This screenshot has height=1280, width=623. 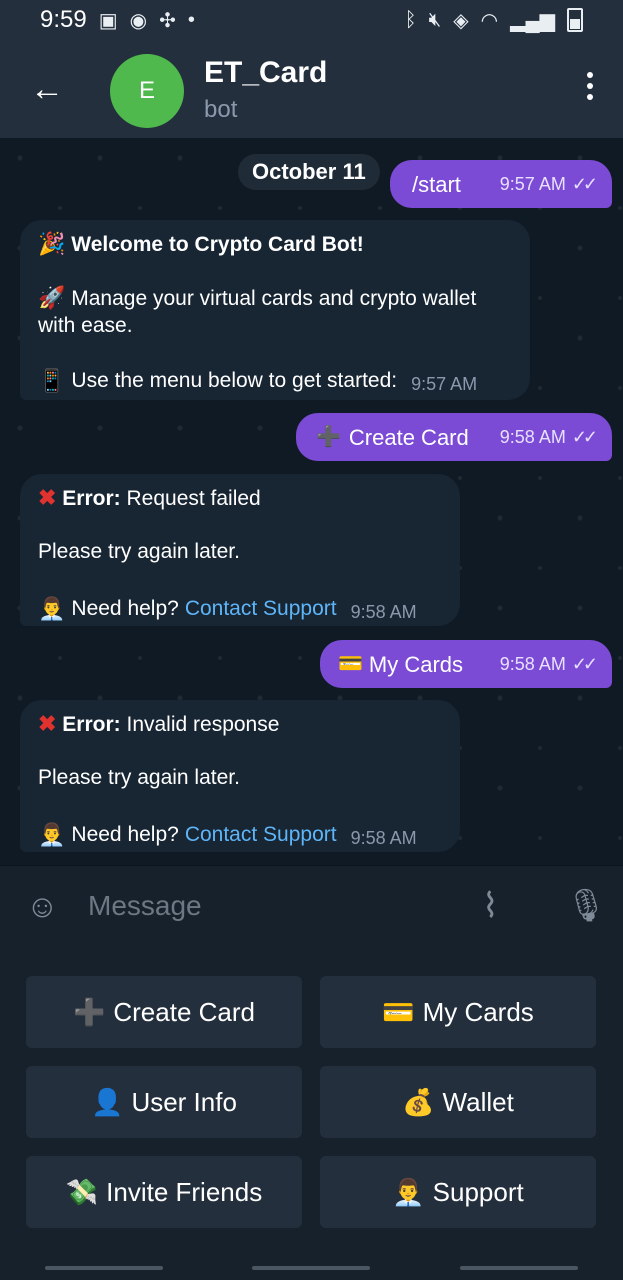 I want to click on button-label: My Cards, so click(x=478, y=1011).